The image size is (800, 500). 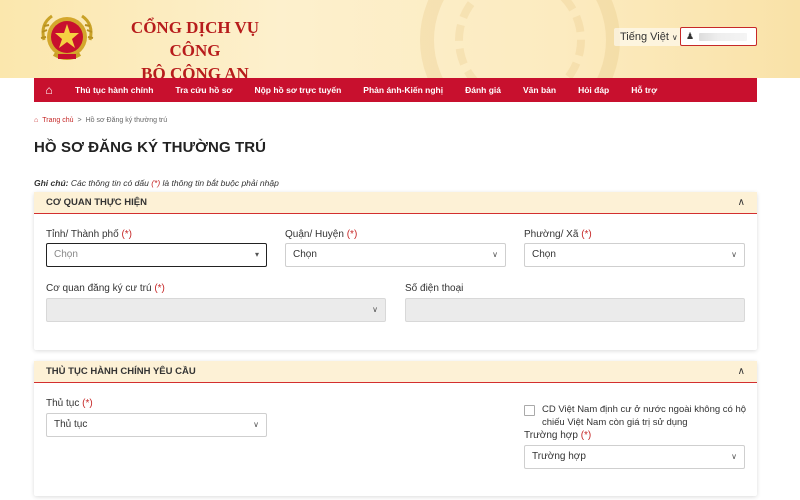 I want to click on user-icon: ♟, so click(x=690, y=36).